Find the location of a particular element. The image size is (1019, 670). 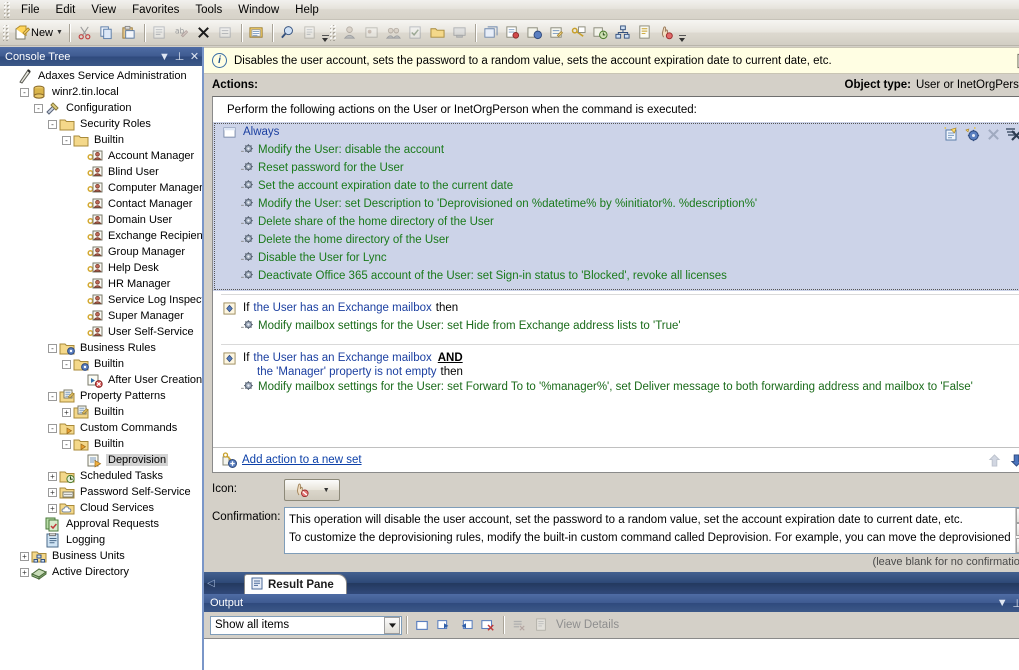

menu-item-window: Window is located at coordinates (258, 10).